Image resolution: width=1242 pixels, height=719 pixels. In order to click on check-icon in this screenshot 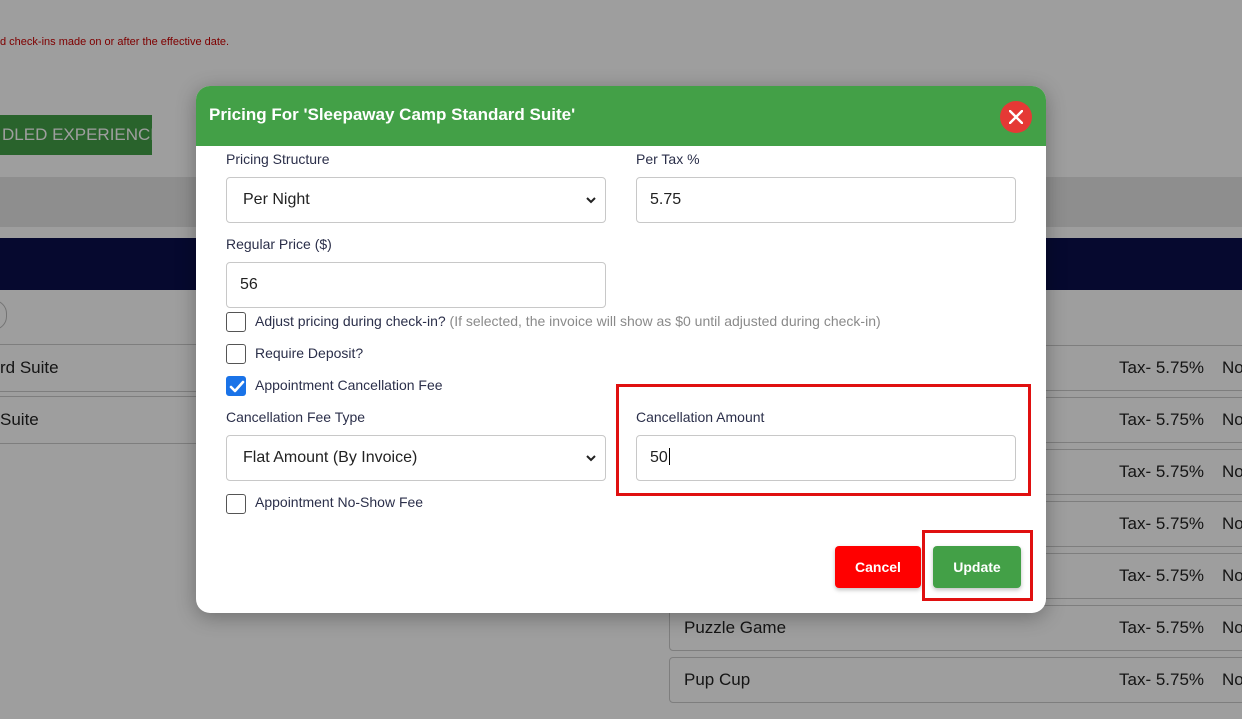, I will do `click(237, 386)`.